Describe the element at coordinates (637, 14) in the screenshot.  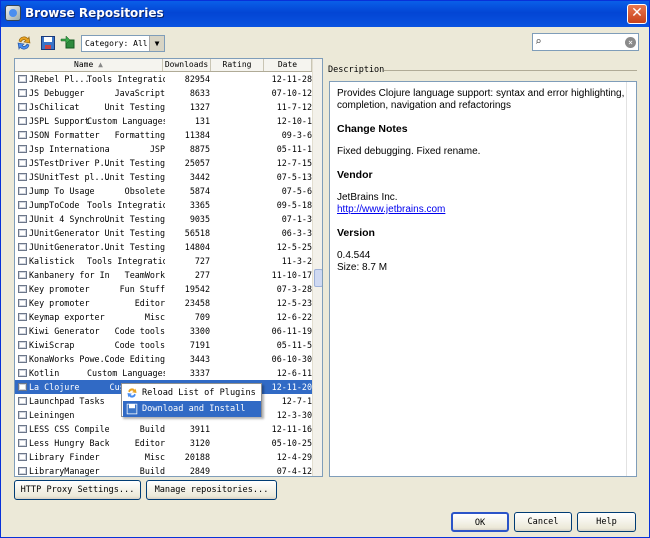
I see `close-button: ✕` at that location.